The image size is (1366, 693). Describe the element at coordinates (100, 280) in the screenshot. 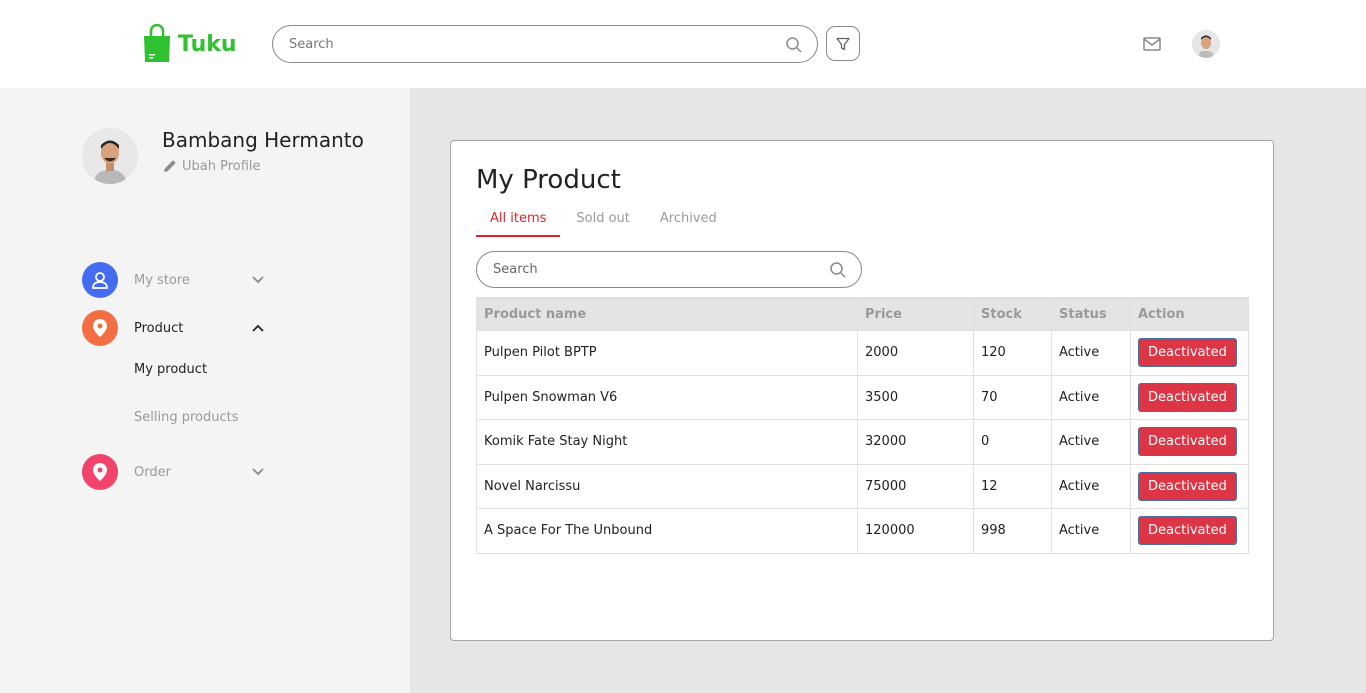

I see `user-icon` at that location.